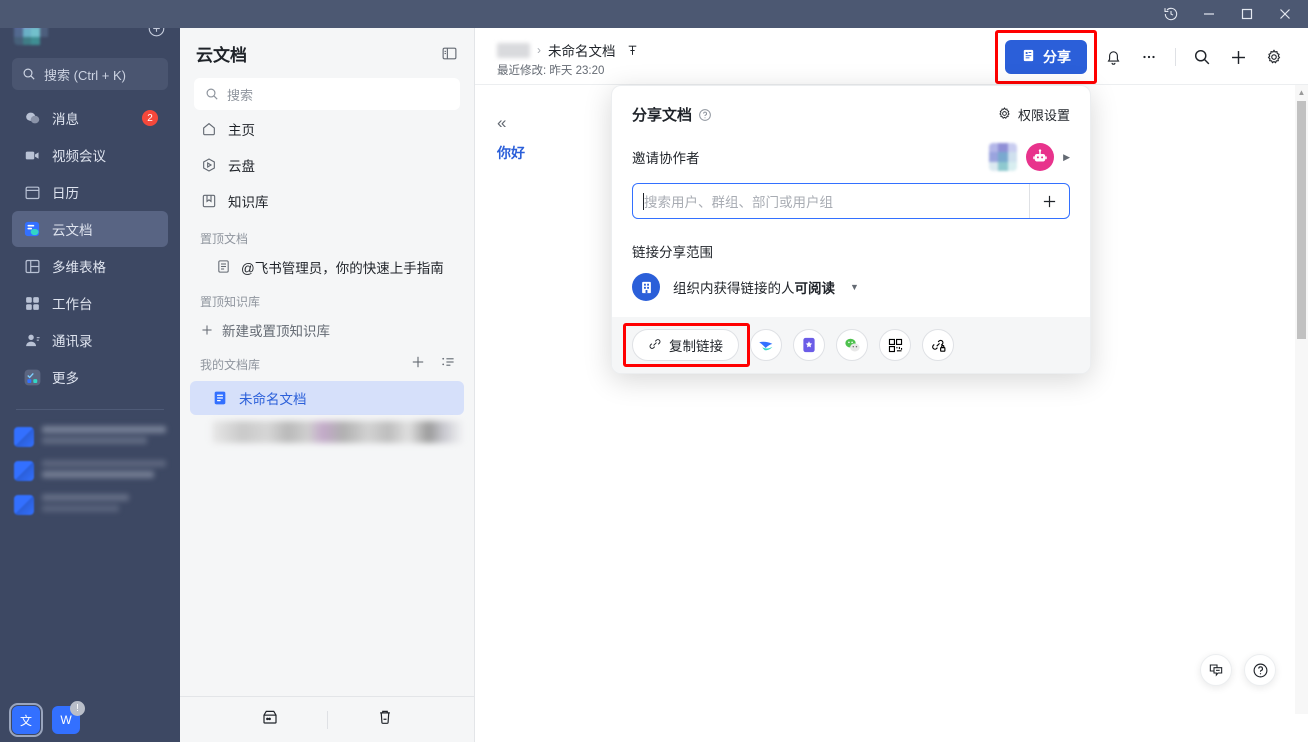  I want to click on sidebar-item-label: 更多, so click(65, 378).